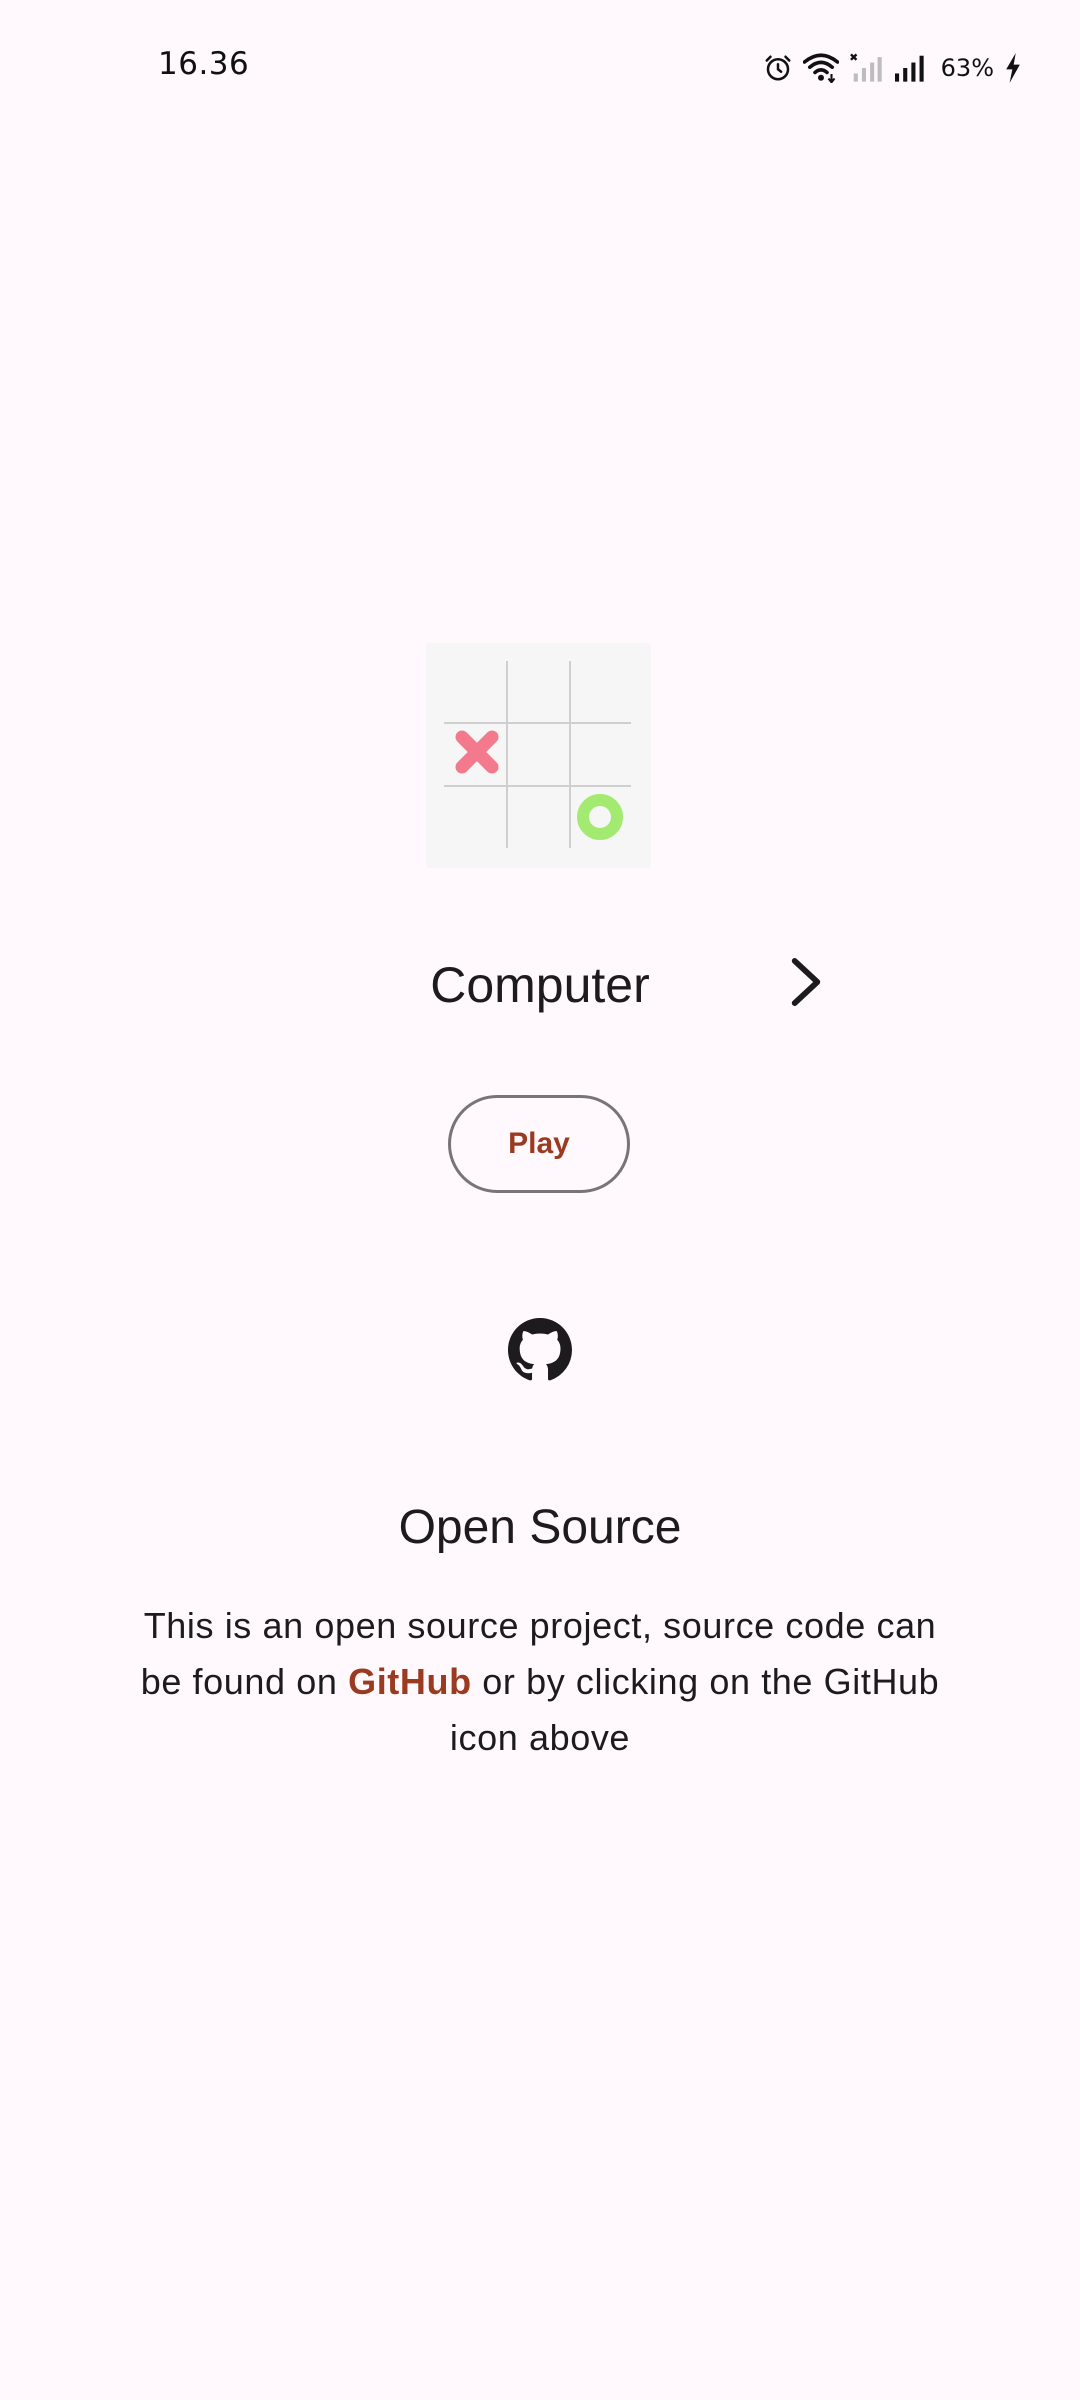 The width and height of the screenshot is (1080, 2400). What do you see at coordinates (410, 1681) in the screenshot?
I see `github-link: GitHub` at bounding box center [410, 1681].